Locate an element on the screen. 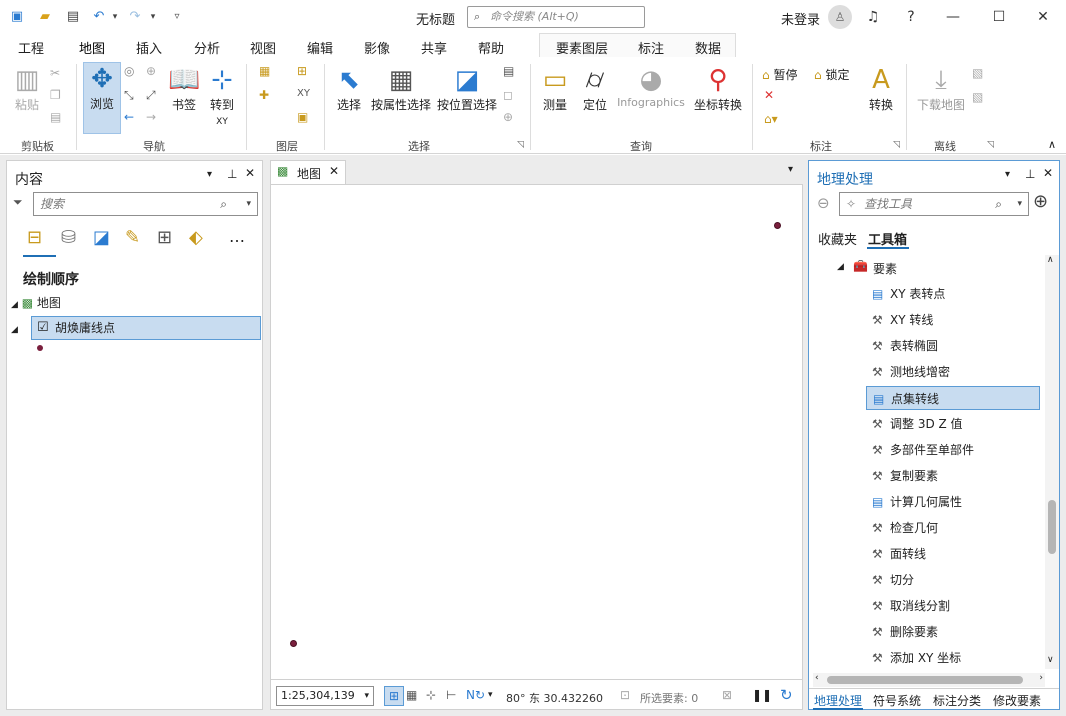 The height and width of the screenshot is (716, 1066). customize-qat-icon: ▿ is located at coordinates (177, 17).